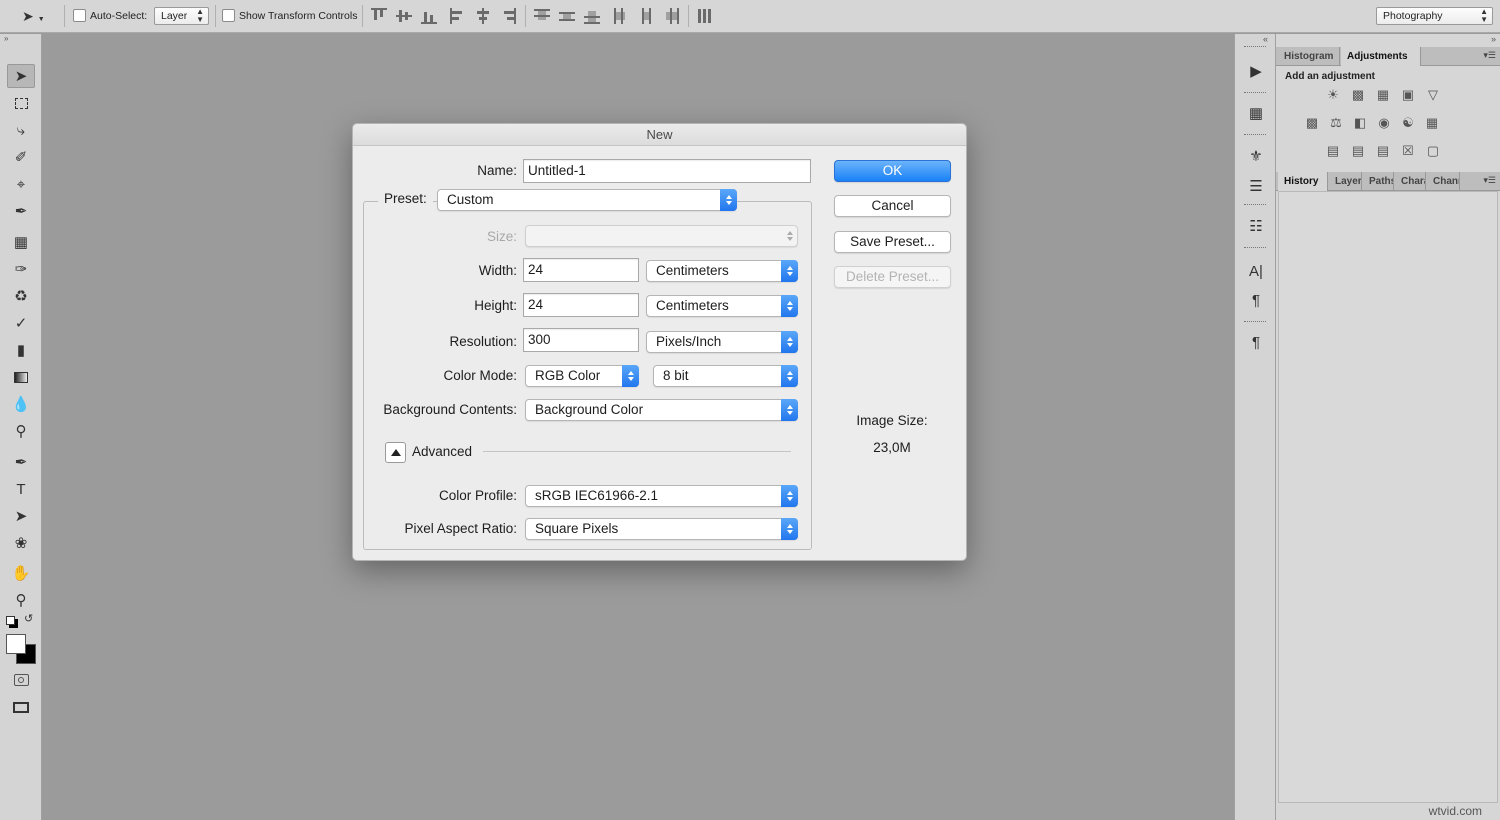  I want to click on screen-mode-icon, so click(21, 707).